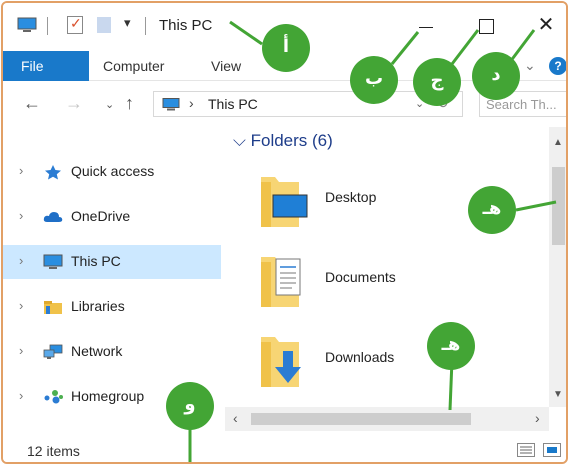 The width and height of the screenshot is (569, 465). What do you see at coordinates (486, 26) in the screenshot?
I see `maximize-button` at bounding box center [486, 26].